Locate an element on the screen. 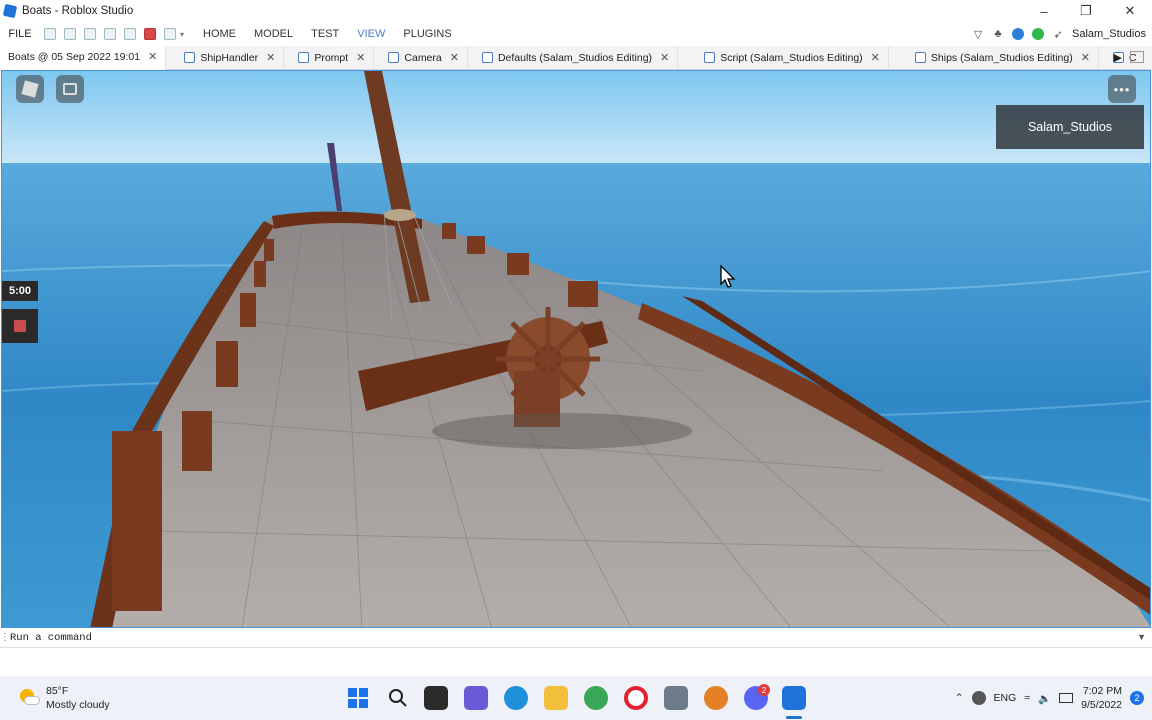 This screenshot has width=1152, height=720. command-input is located at coordinates (565, 637).